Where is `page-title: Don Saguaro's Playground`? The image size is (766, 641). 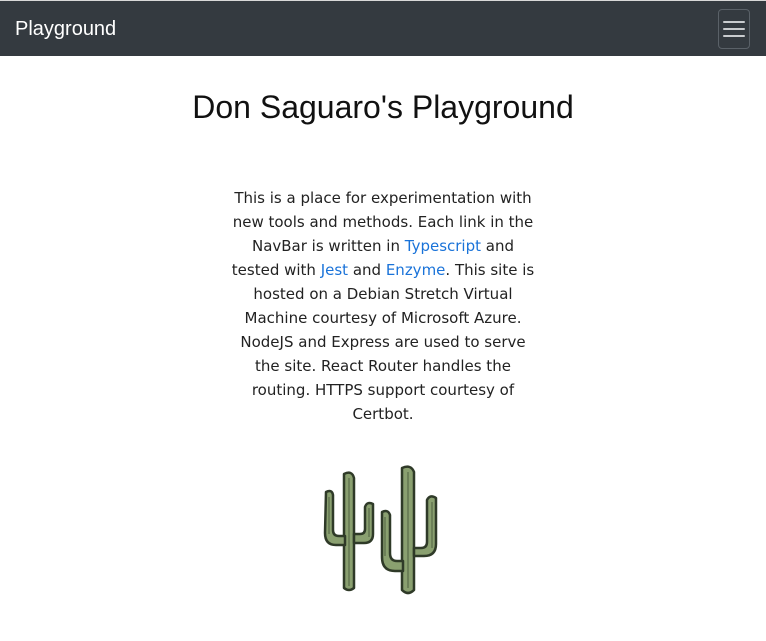 page-title: Don Saguaro's Playground is located at coordinates (383, 107).